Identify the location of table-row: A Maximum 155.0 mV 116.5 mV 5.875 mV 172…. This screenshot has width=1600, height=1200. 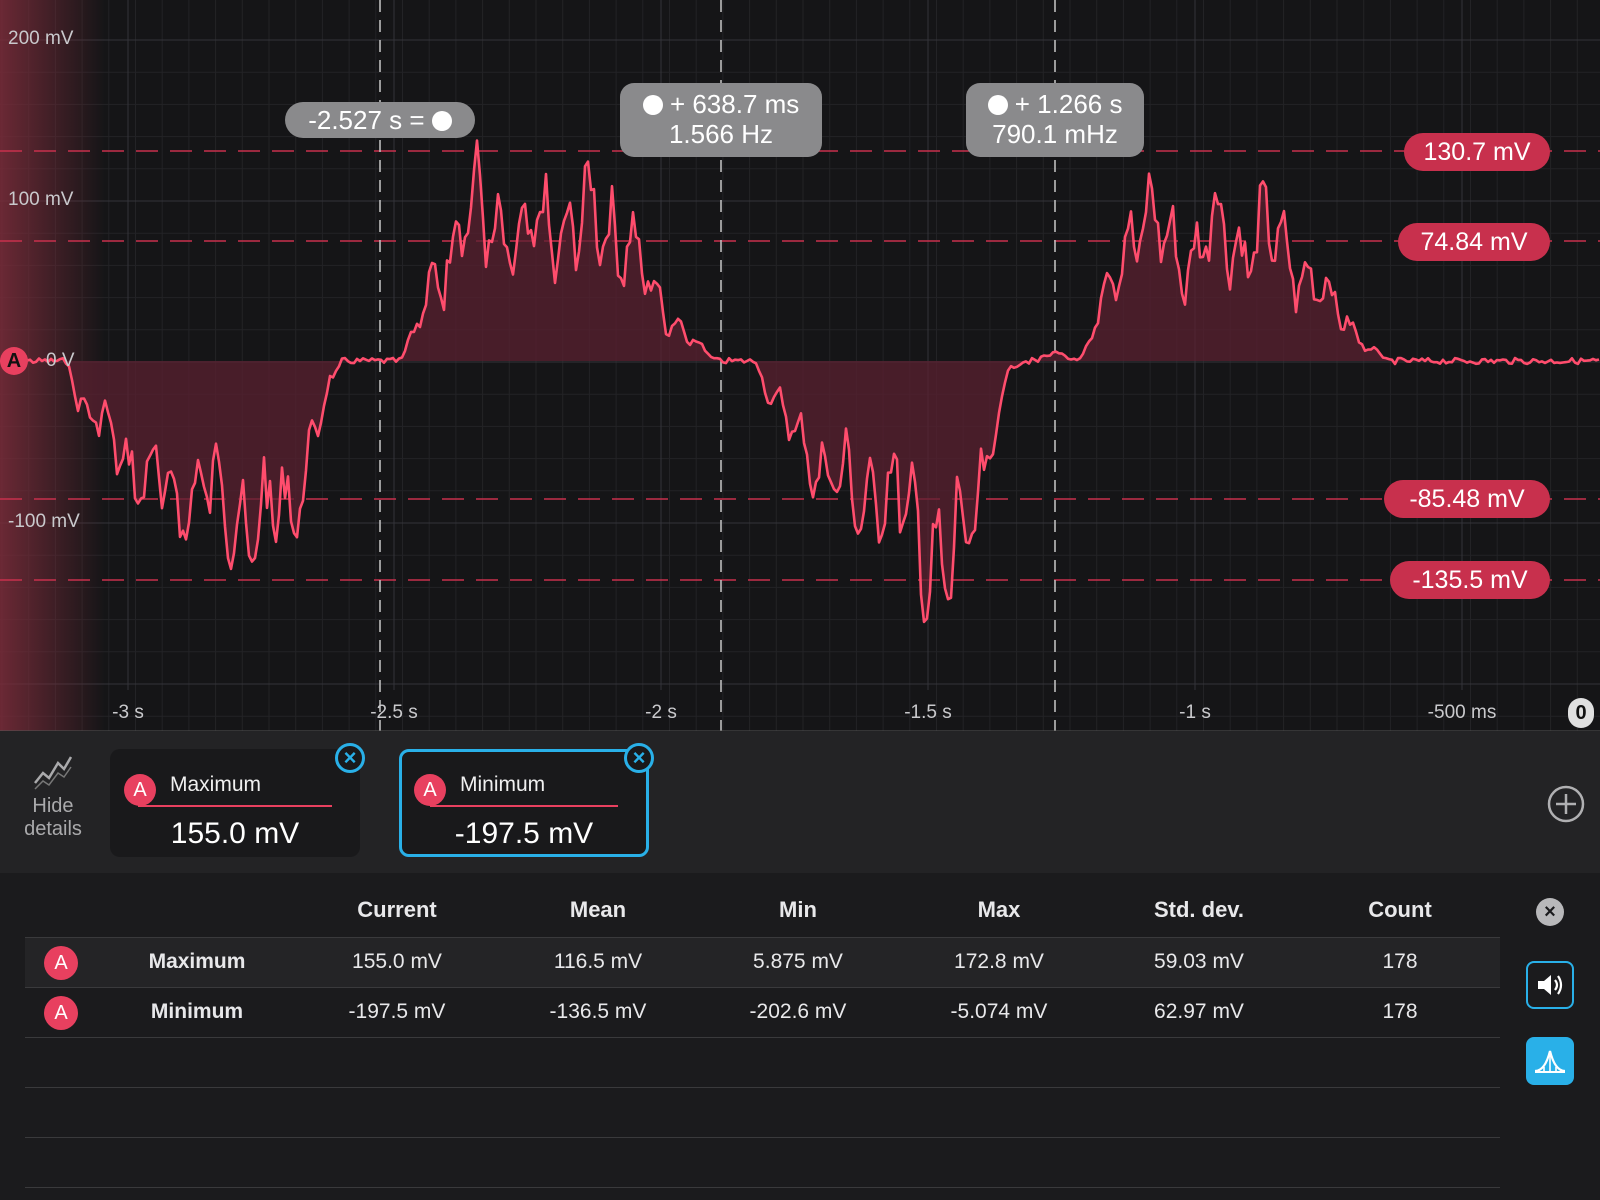
(762, 963).